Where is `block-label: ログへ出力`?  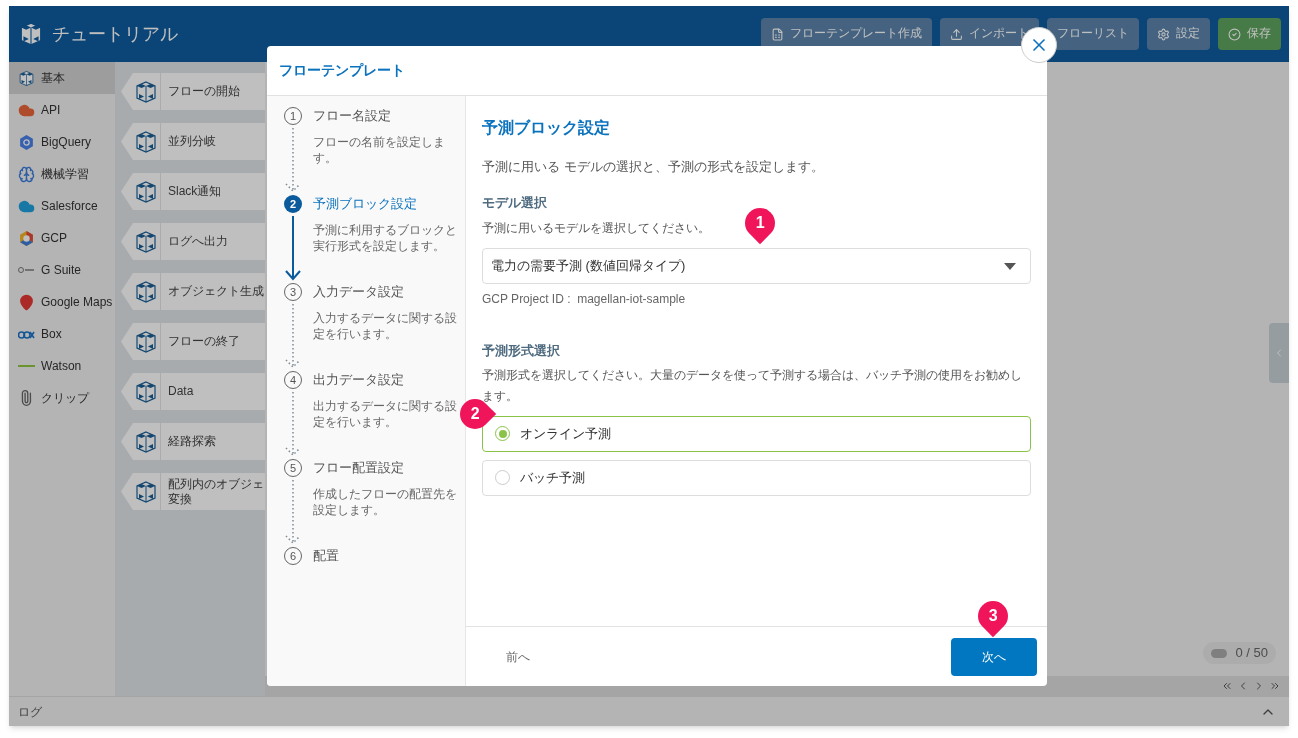 block-label: ログへ出力 is located at coordinates (197, 241).